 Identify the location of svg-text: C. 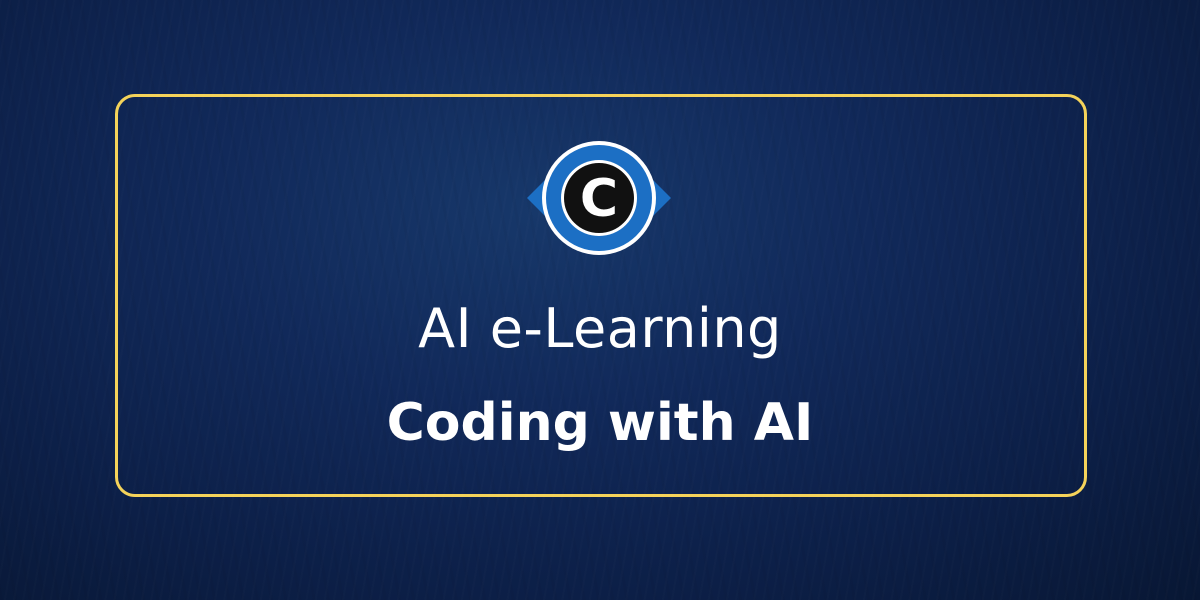
(599, 199).